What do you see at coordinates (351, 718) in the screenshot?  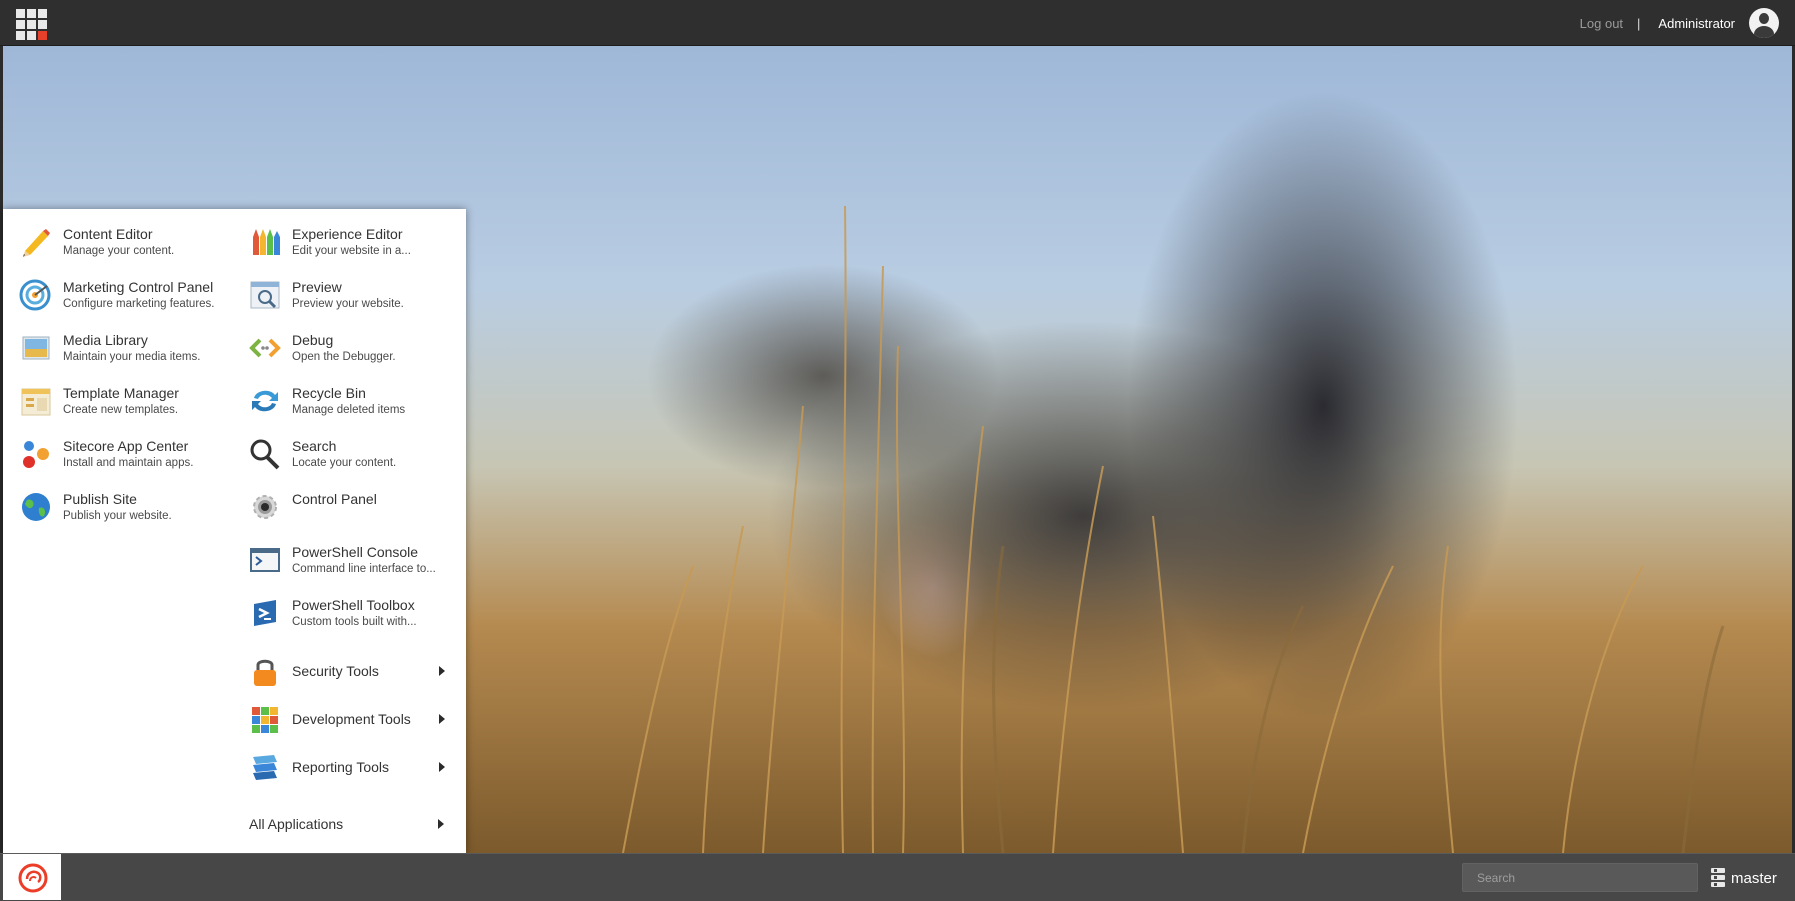 I see `submenu-title: Development Tools` at bounding box center [351, 718].